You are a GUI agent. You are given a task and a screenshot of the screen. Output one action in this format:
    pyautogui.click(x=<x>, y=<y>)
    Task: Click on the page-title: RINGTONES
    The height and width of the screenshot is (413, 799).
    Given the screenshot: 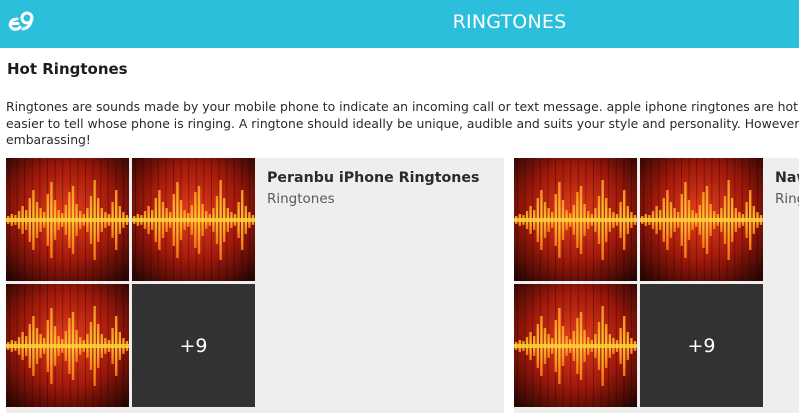 What is the action you would take?
    pyautogui.click(x=509, y=22)
    